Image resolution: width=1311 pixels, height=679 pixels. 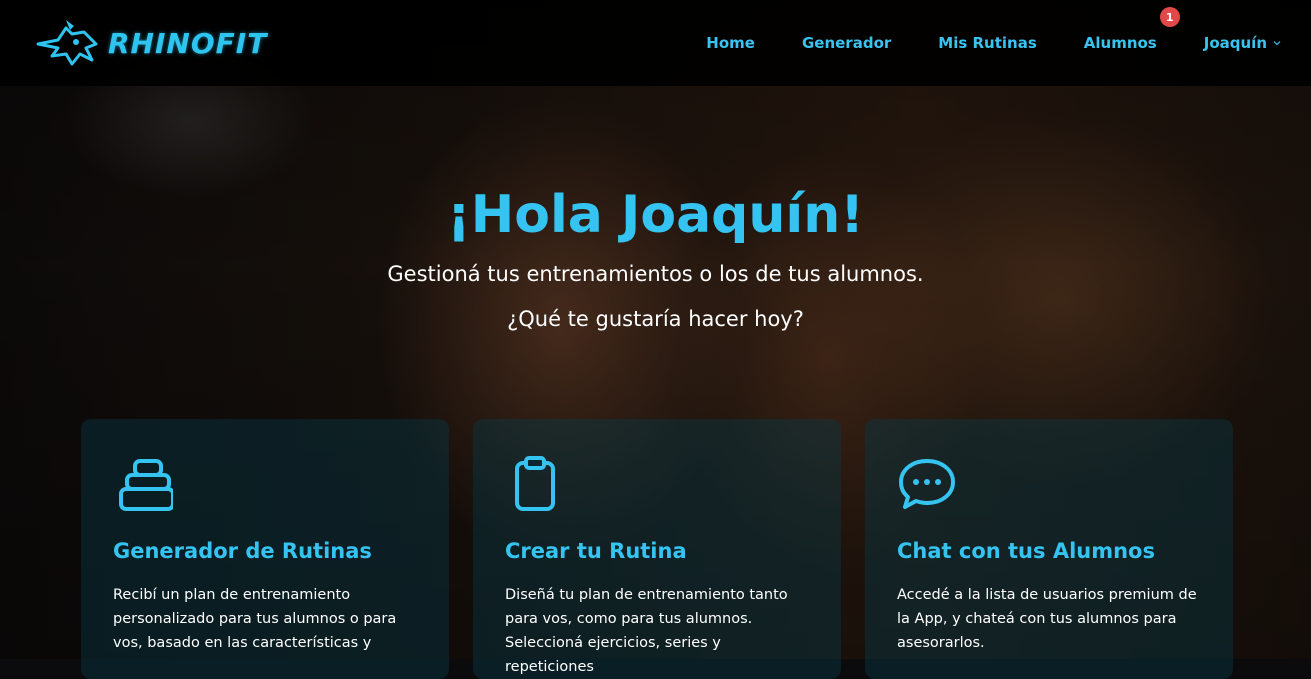 What do you see at coordinates (67, 43) in the screenshot?
I see `rhino-icon` at bounding box center [67, 43].